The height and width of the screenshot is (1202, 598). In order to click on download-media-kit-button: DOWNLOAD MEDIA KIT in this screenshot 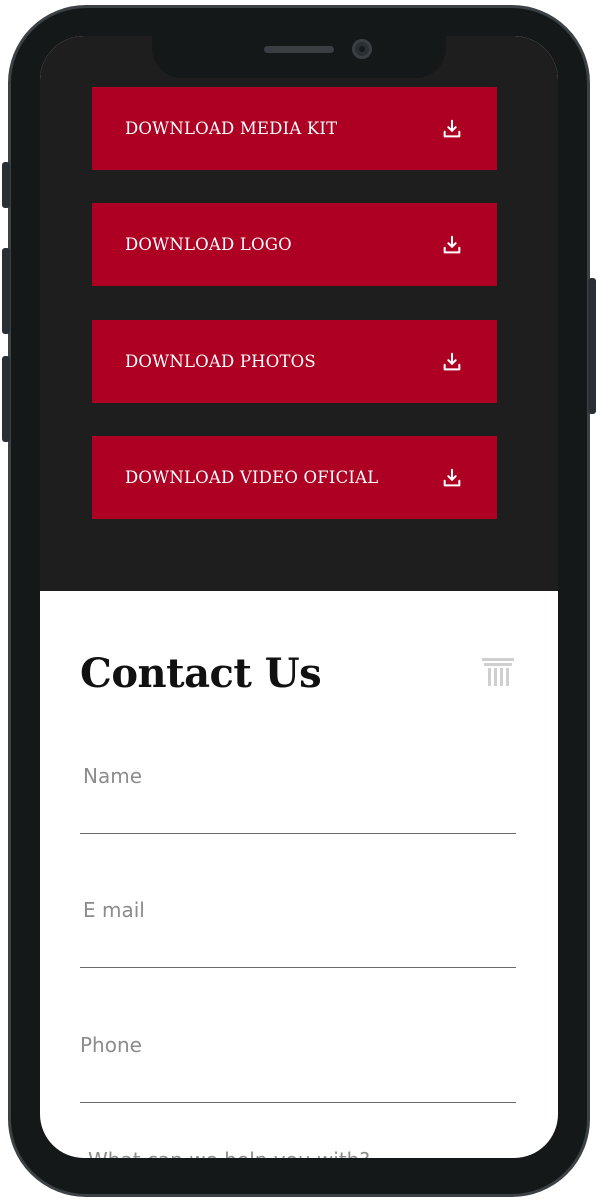, I will do `click(294, 128)`.